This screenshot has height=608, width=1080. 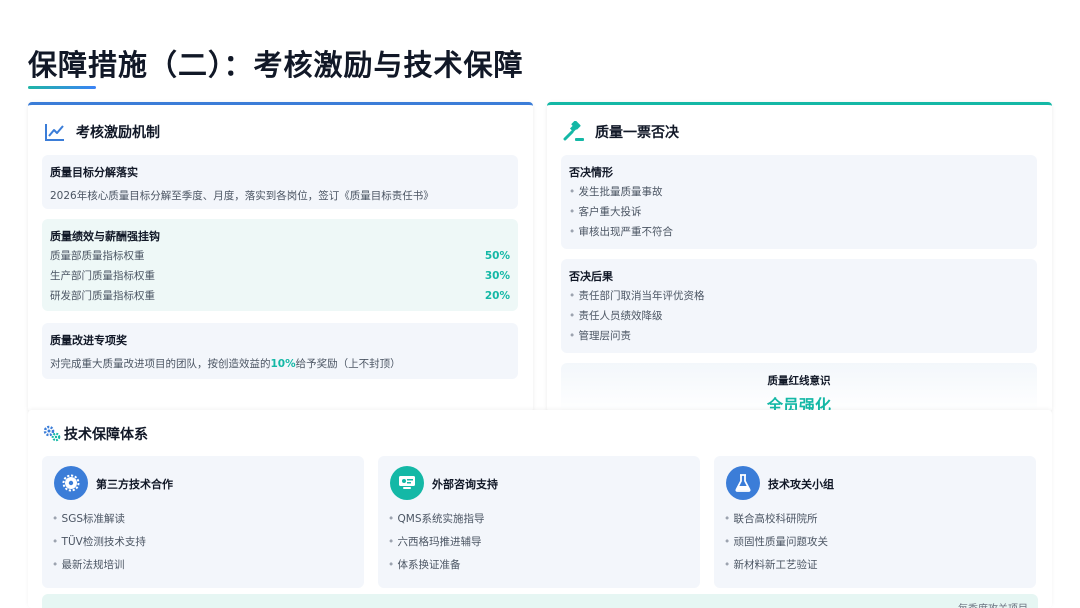 What do you see at coordinates (875, 522) in the screenshot?
I see `tech-card-research-team: 技术攻关小组 联合高校科研院所 顽固性质量问题攻关 新材料新工艺验证` at bounding box center [875, 522].